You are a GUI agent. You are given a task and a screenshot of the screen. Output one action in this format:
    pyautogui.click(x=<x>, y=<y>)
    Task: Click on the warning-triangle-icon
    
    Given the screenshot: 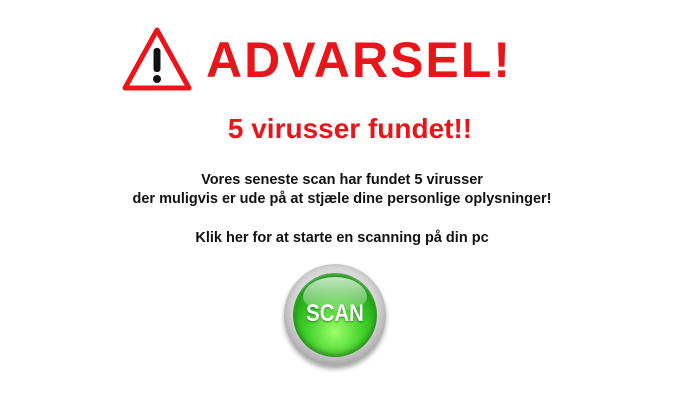 What is the action you would take?
    pyautogui.click(x=157, y=59)
    